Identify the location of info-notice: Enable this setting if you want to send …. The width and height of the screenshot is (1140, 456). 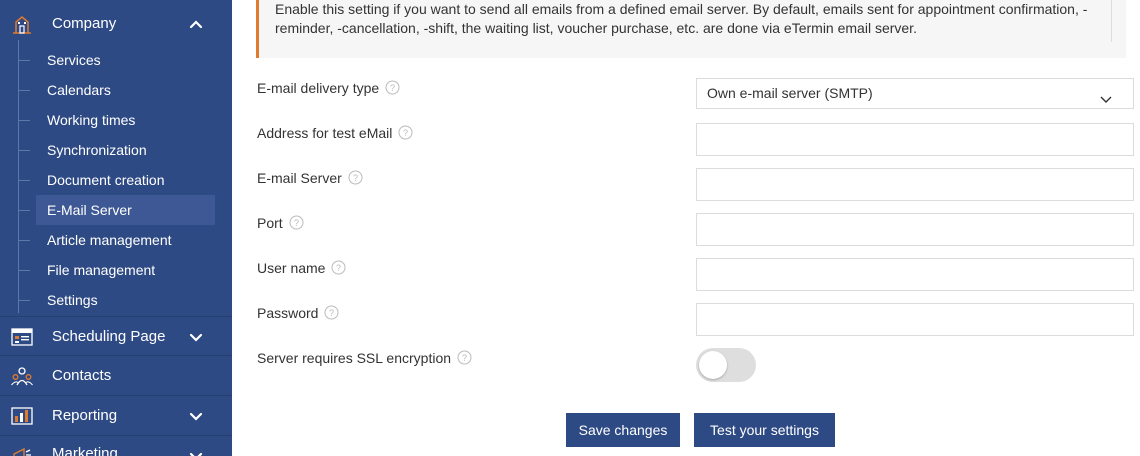
(691, 29).